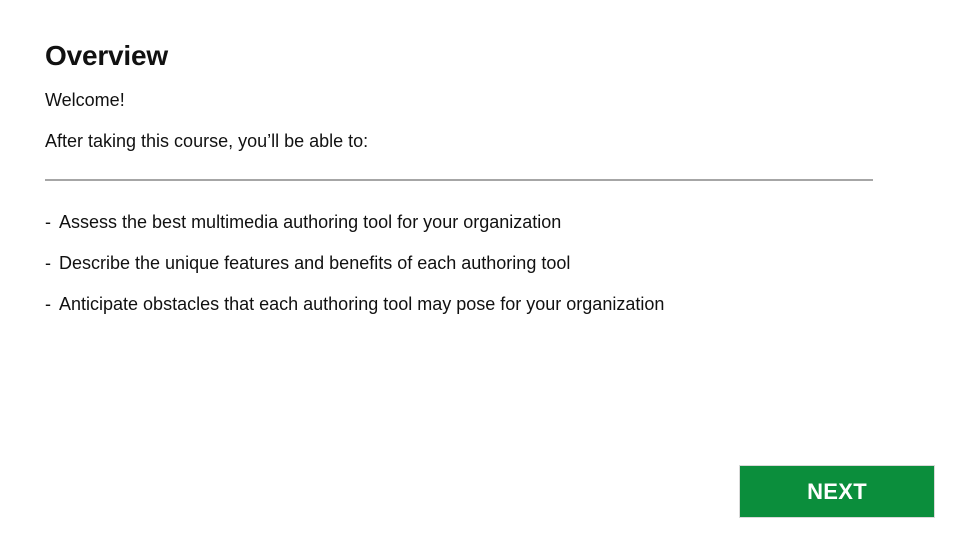  Describe the element at coordinates (106, 55) in the screenshot. I see `page-title: Overview` at that location.